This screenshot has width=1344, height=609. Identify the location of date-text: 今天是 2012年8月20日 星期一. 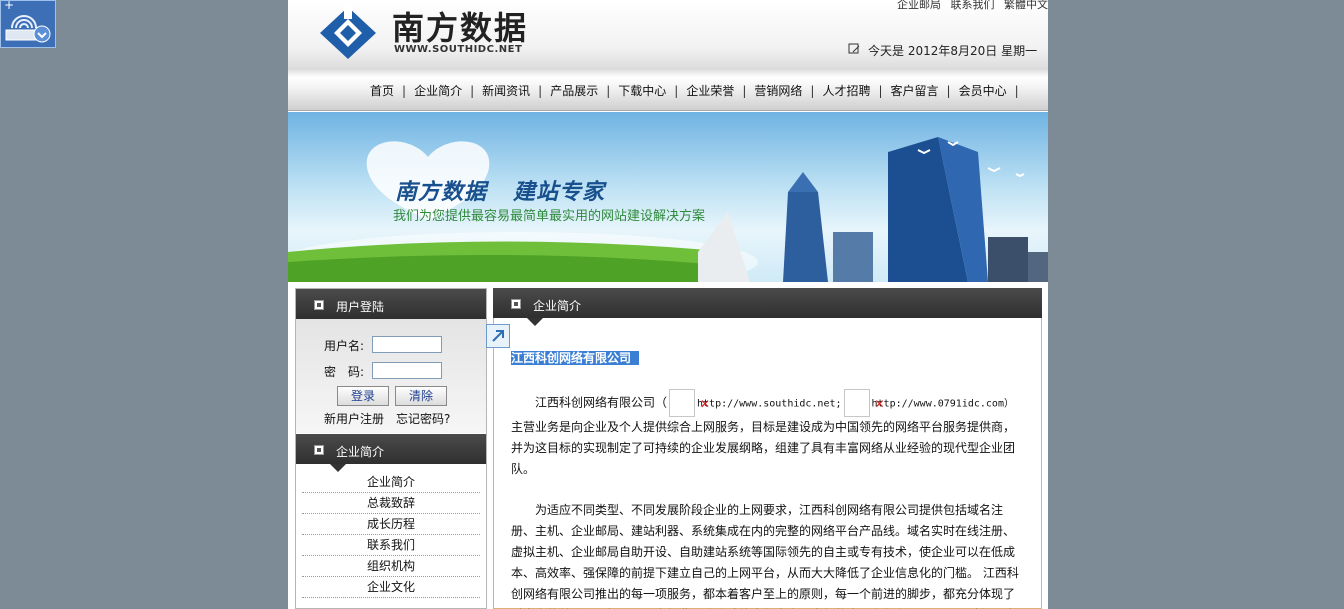
(953, 51).